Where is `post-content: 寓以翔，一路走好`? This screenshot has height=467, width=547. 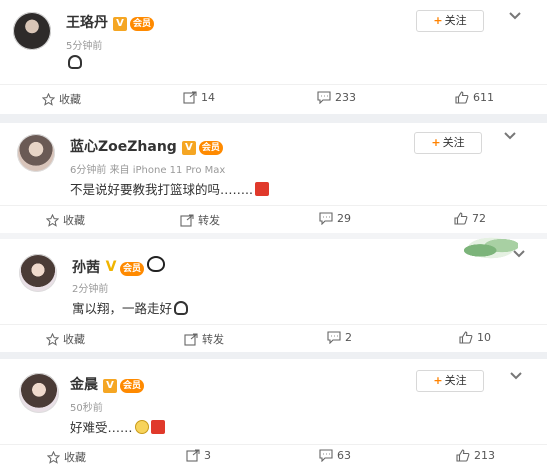 post-content: 寓以翔，一路走好 is located at coordinates (130, 307).